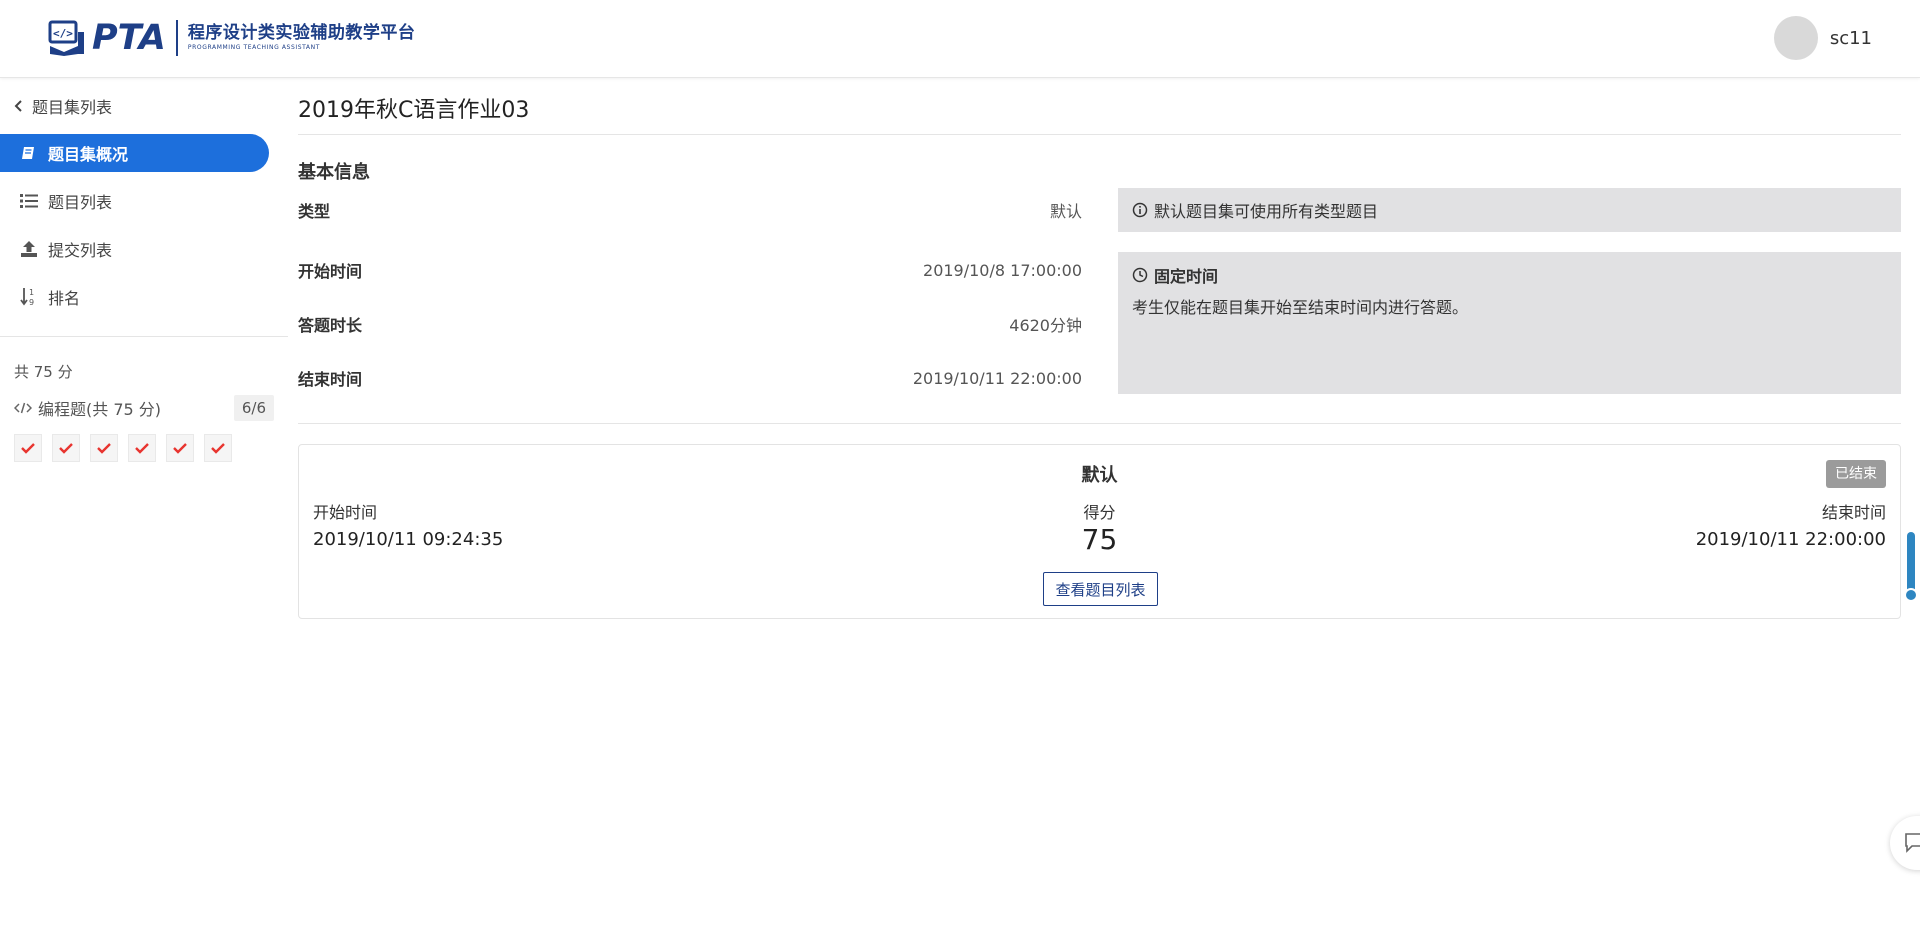 This screenshot has width=1920, height=939. What do you see at coordinates (414, 110) in the screenshot?
I see `page-title: 2019年秋C语言作业03` at bounding box center [414, 110].